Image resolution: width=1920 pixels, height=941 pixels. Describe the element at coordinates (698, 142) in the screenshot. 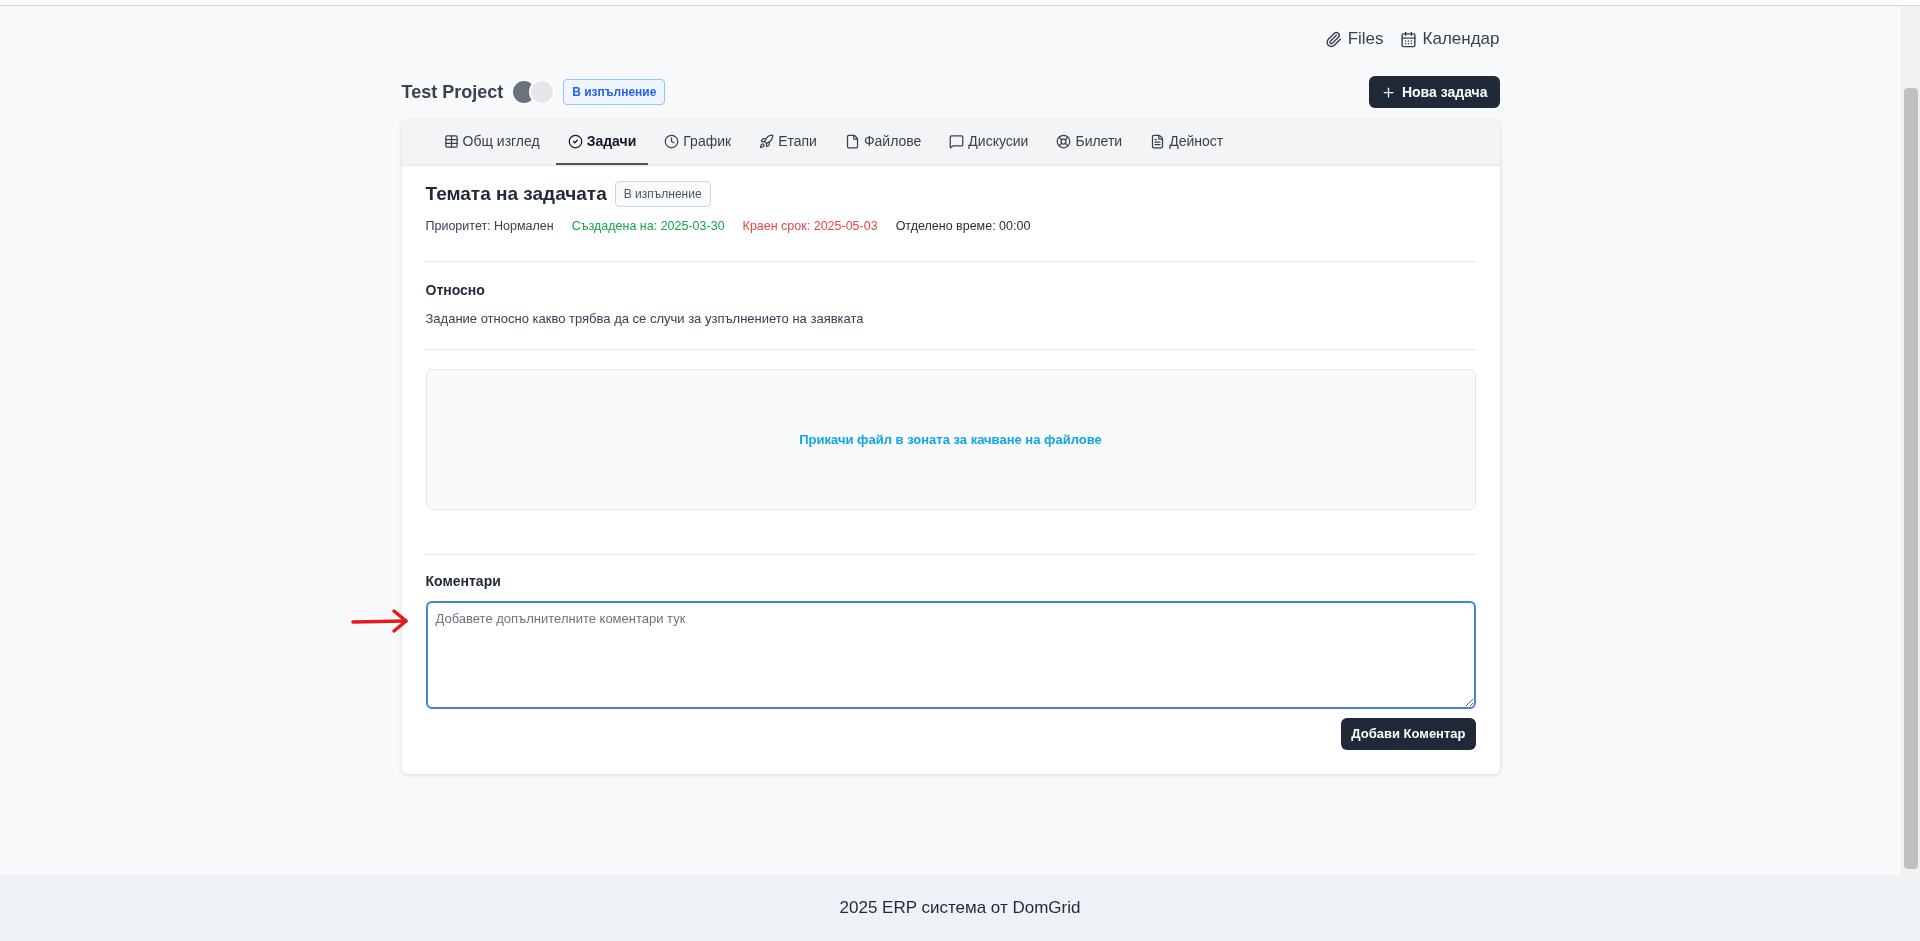

I see `tab: График` at that location.